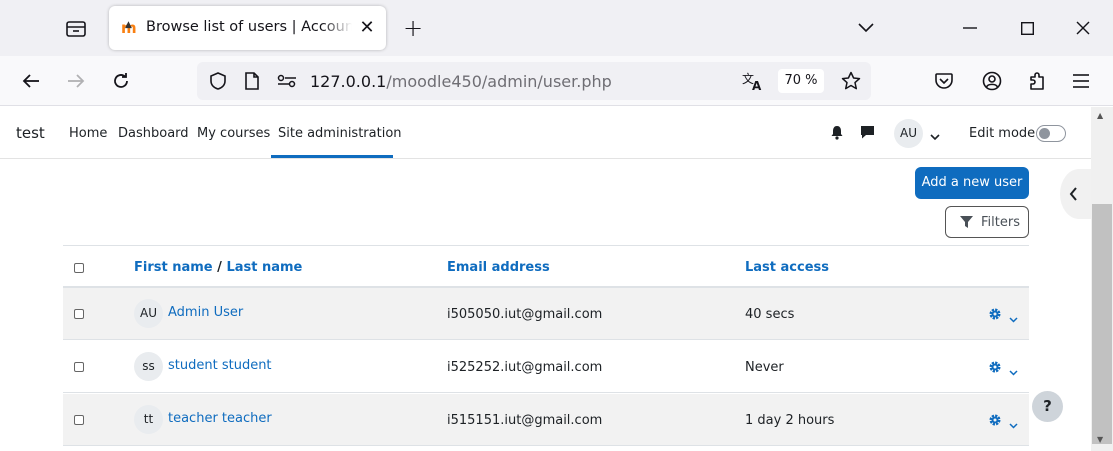  What do you see at coordinates (287, 81) in the screenshot?
I see `permissions-icon` at bounding box center [287, 81].